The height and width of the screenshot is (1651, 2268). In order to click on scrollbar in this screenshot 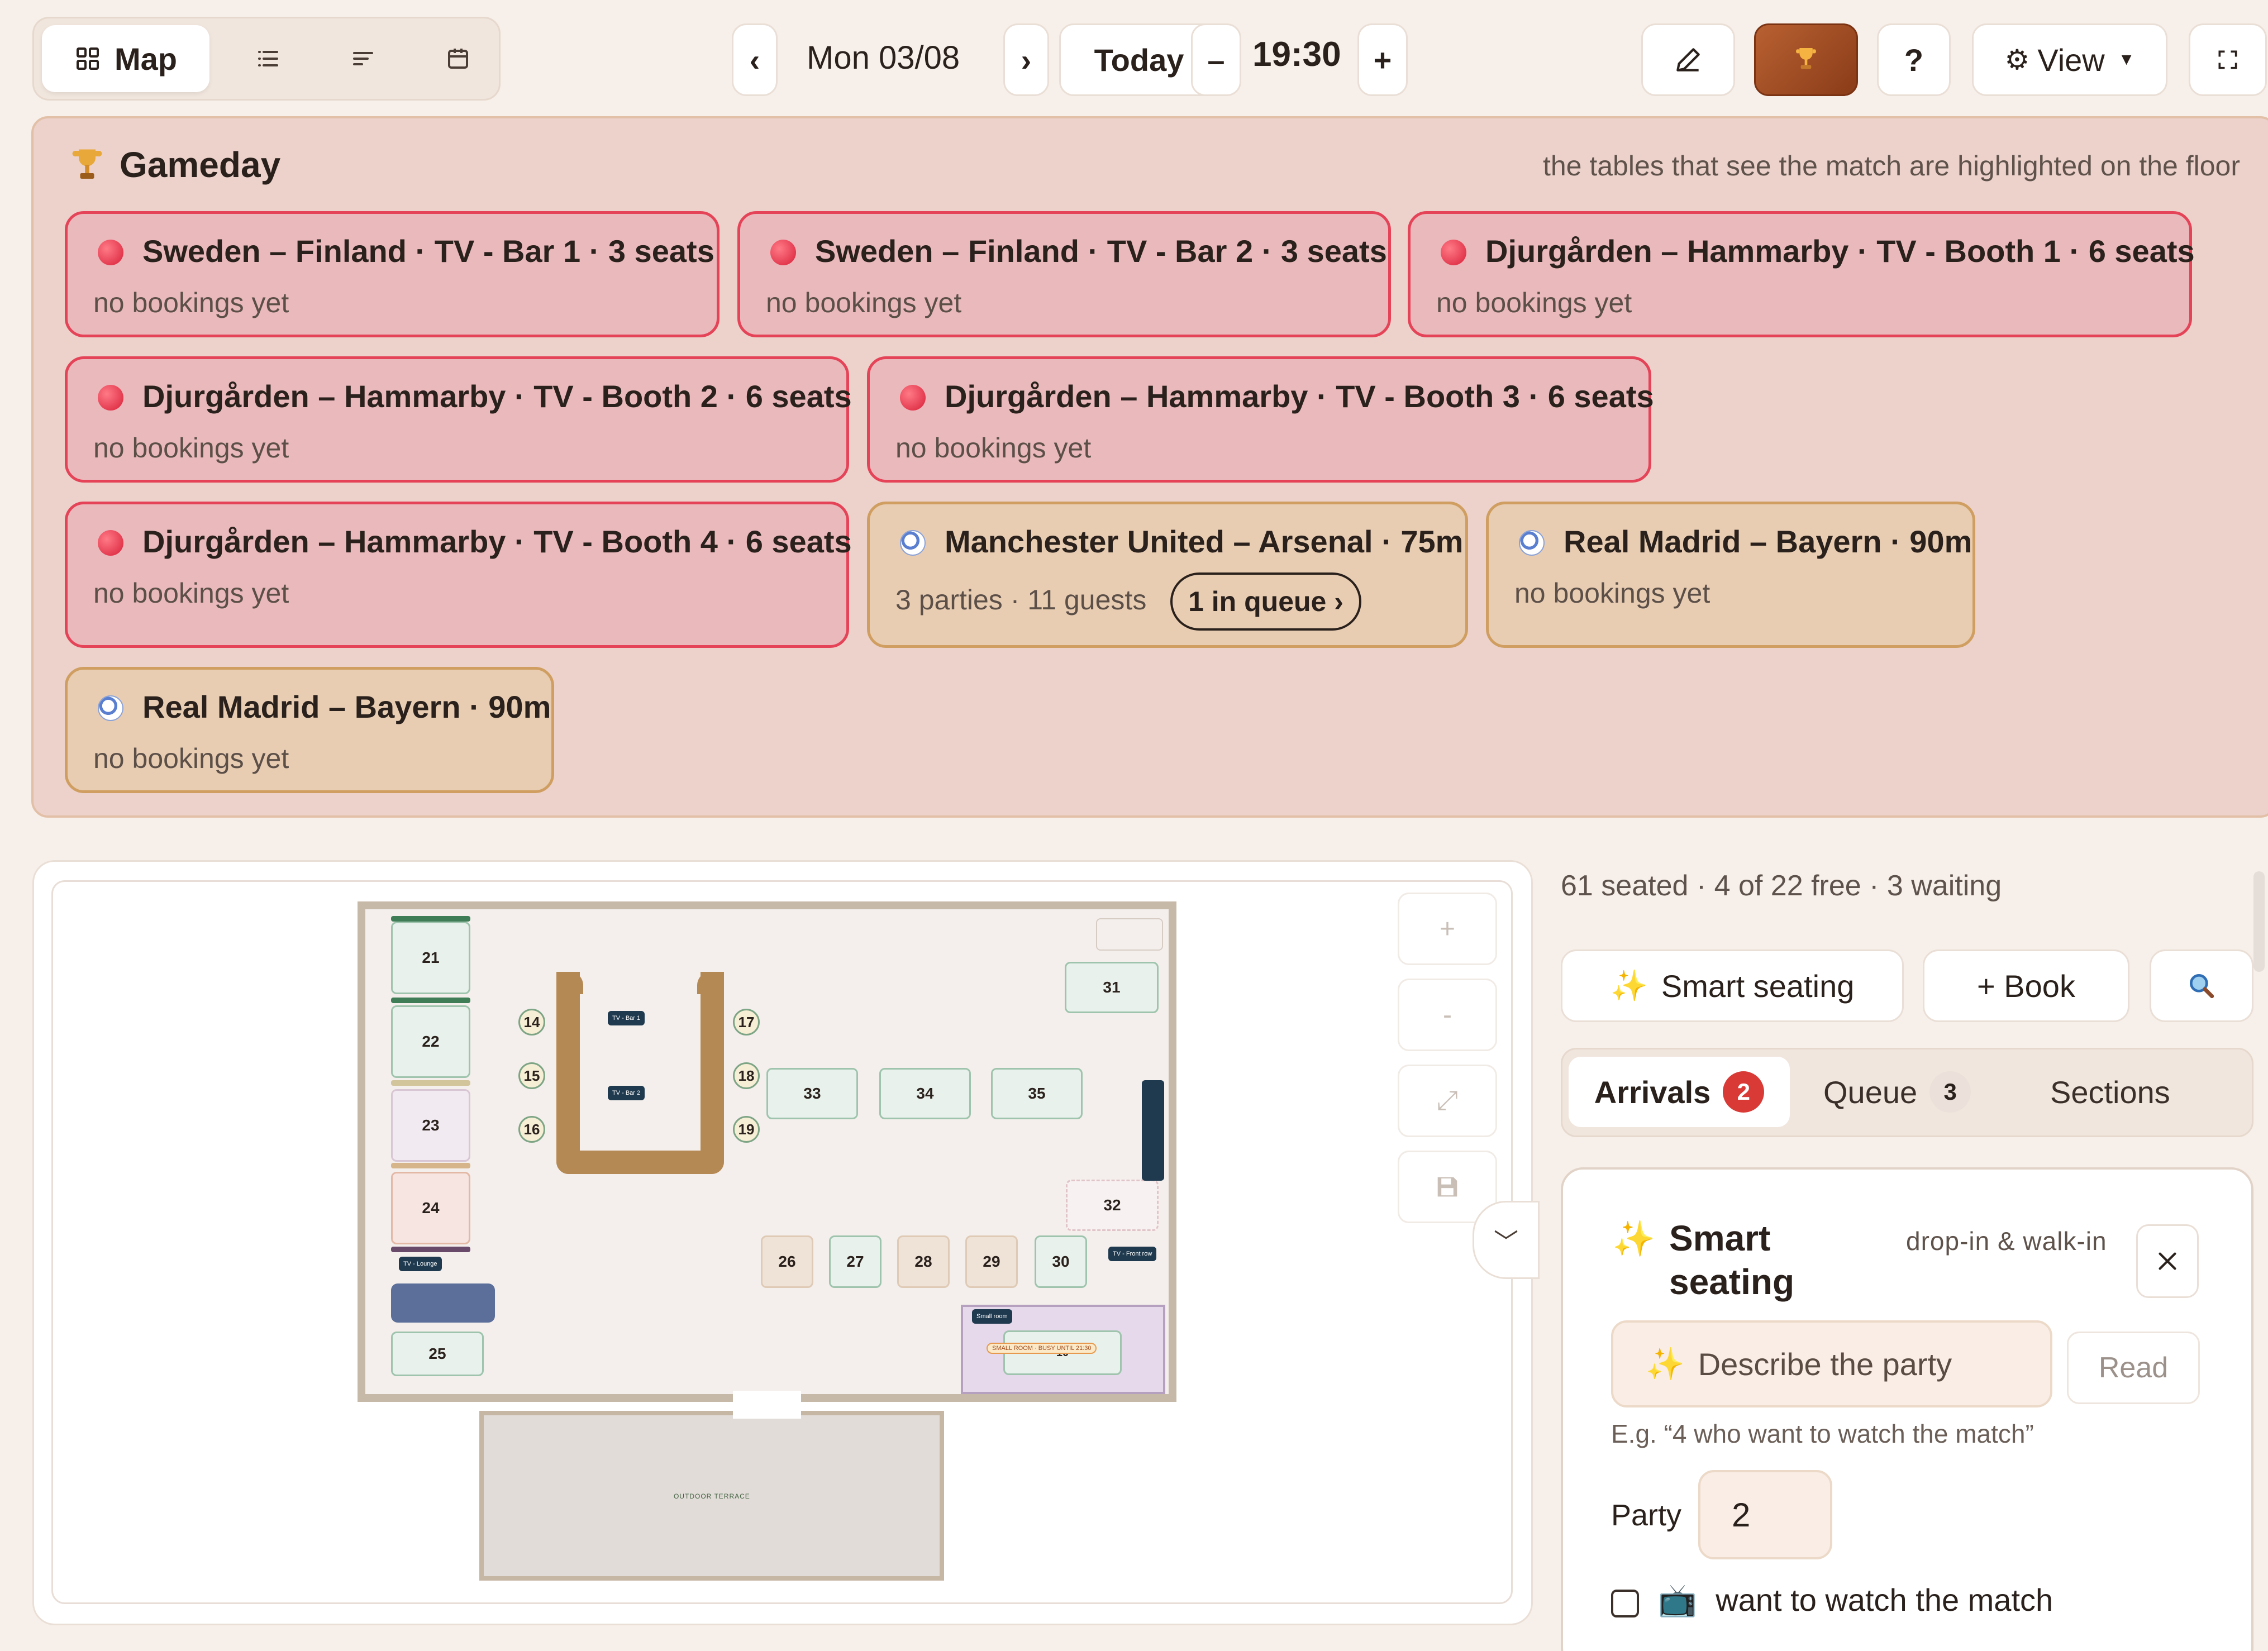, I will do `click(2259, 922)`.